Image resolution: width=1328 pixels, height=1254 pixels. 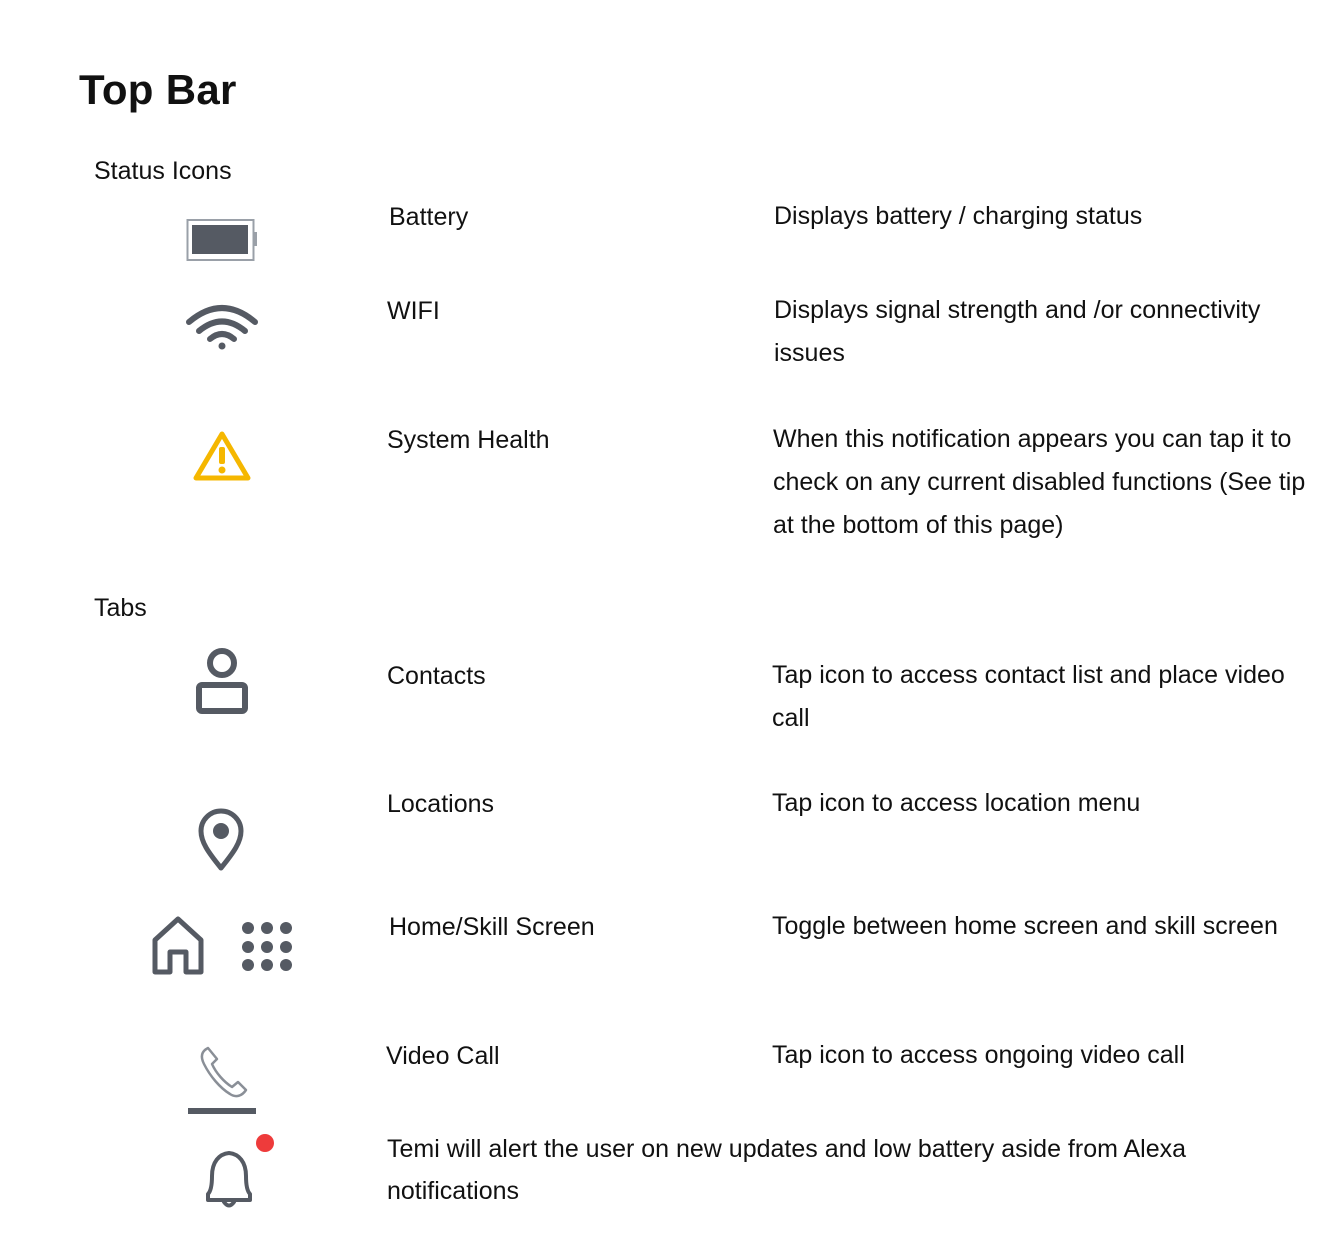 What do you see at coordinates (222, 240) in the screenshot?
I see `battery-icon` at bounding box center [222, 240].